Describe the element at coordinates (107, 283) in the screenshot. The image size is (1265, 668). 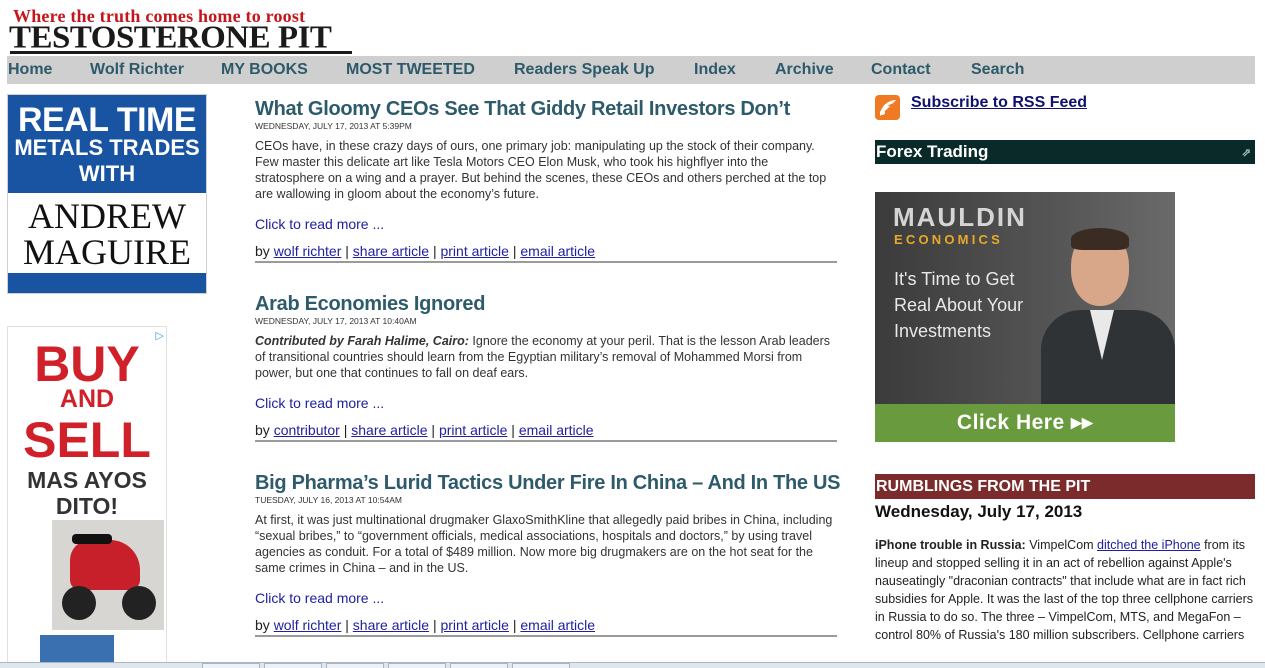
I see `ad-blue-footer` at that location.